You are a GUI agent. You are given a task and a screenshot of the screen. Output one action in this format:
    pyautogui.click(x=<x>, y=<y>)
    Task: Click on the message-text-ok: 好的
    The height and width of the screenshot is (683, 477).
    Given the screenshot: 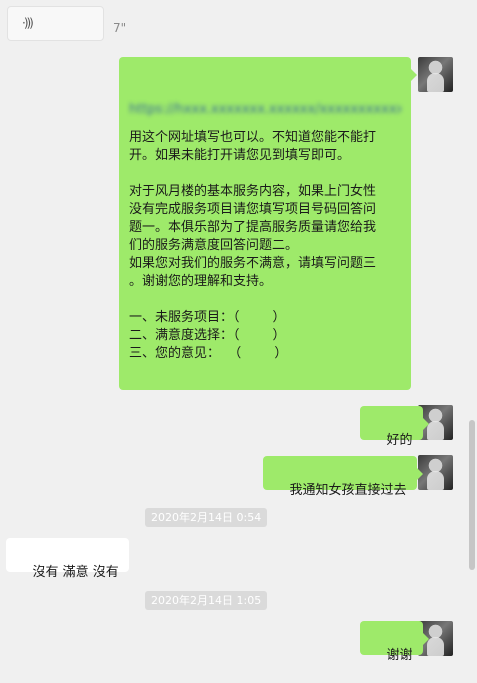 What is the action you would take?
    pyautogui.click(x=399, y=440)
    